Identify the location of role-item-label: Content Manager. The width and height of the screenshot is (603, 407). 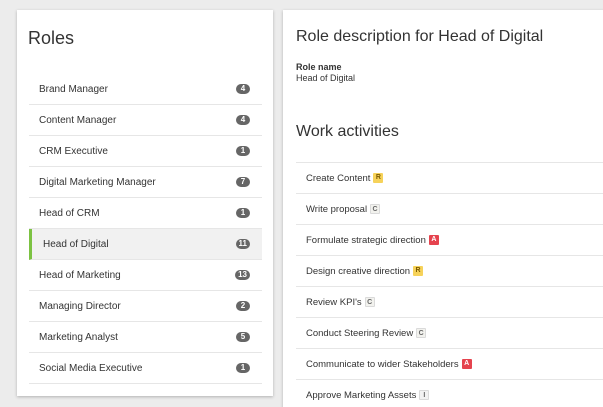
(78, 120).